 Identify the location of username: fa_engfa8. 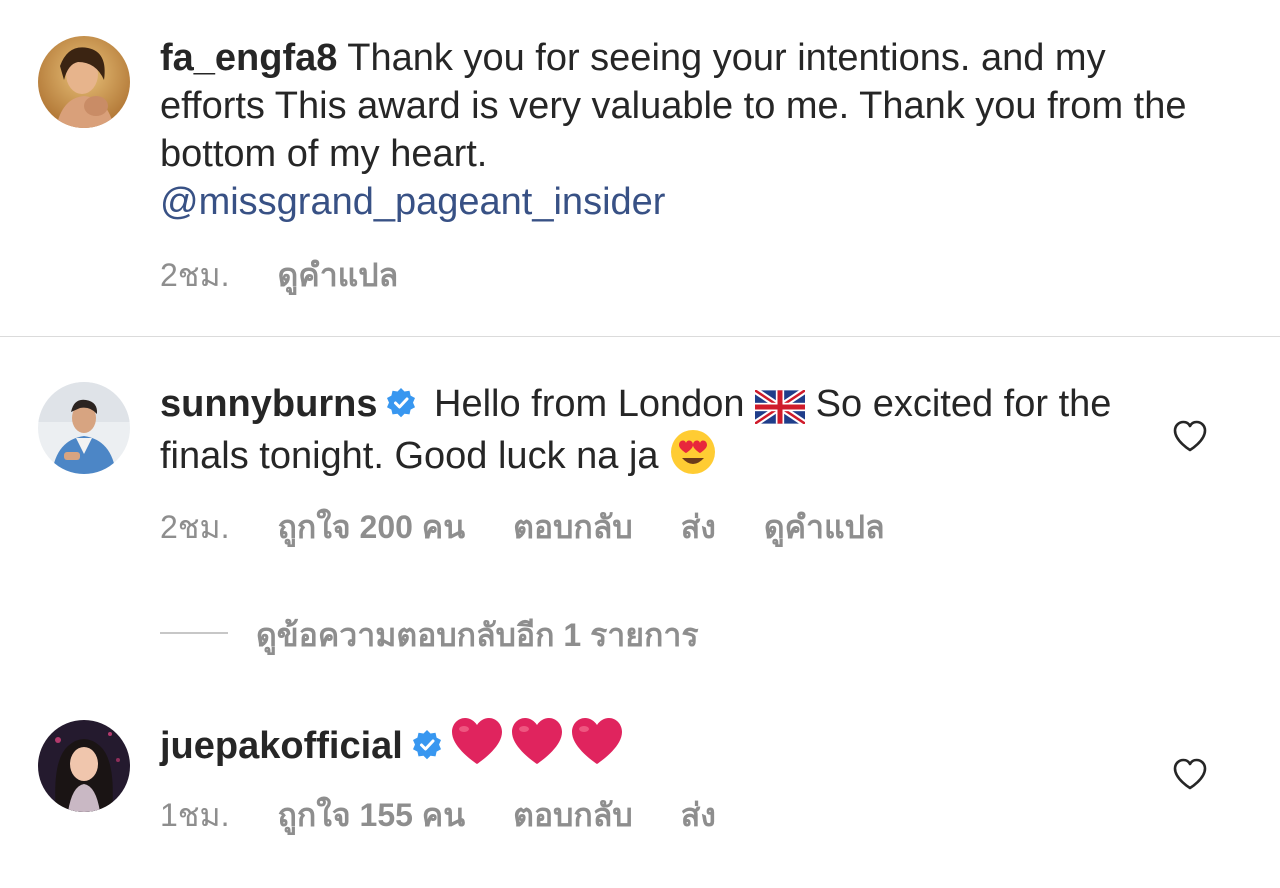
(248, 58).